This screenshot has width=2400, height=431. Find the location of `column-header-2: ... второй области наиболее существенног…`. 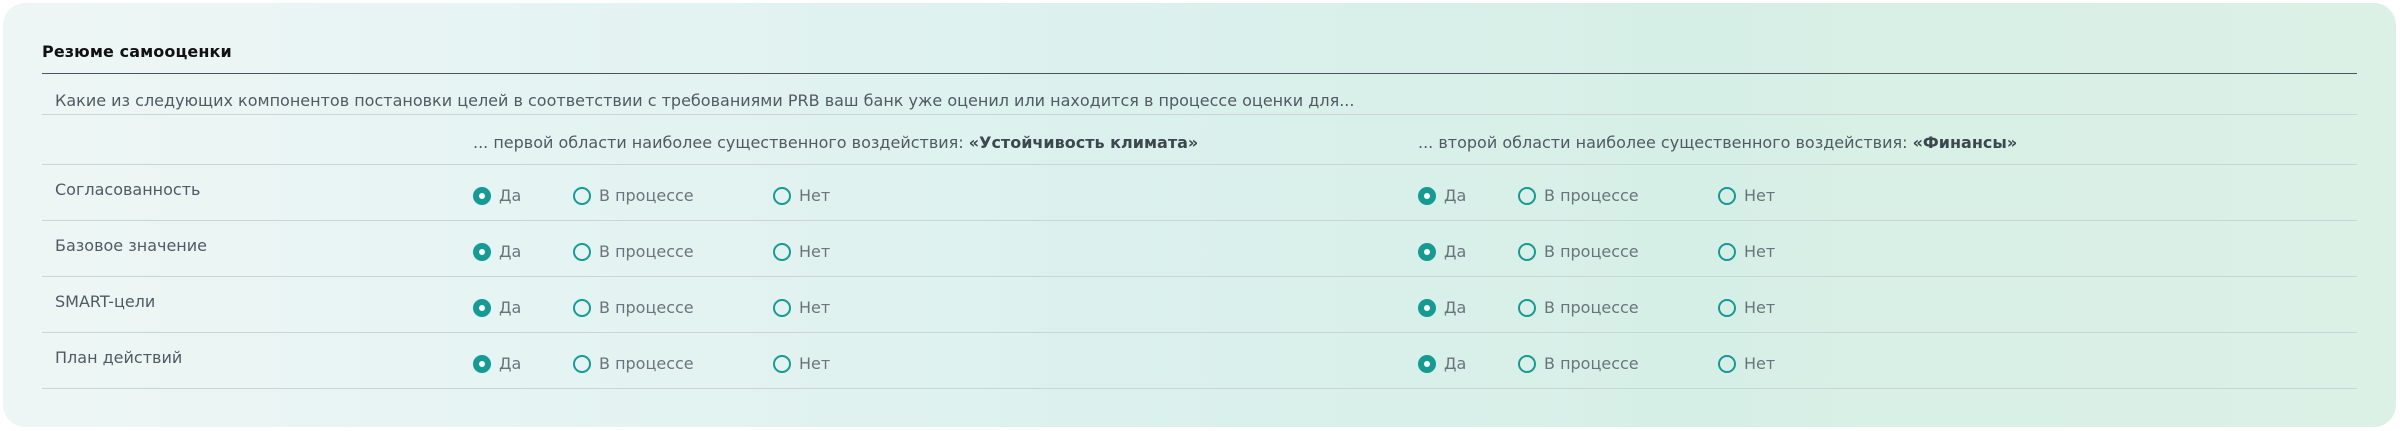

column-header-2: ... второй области наиболее существенног… is located at coordinates (1718, 142).